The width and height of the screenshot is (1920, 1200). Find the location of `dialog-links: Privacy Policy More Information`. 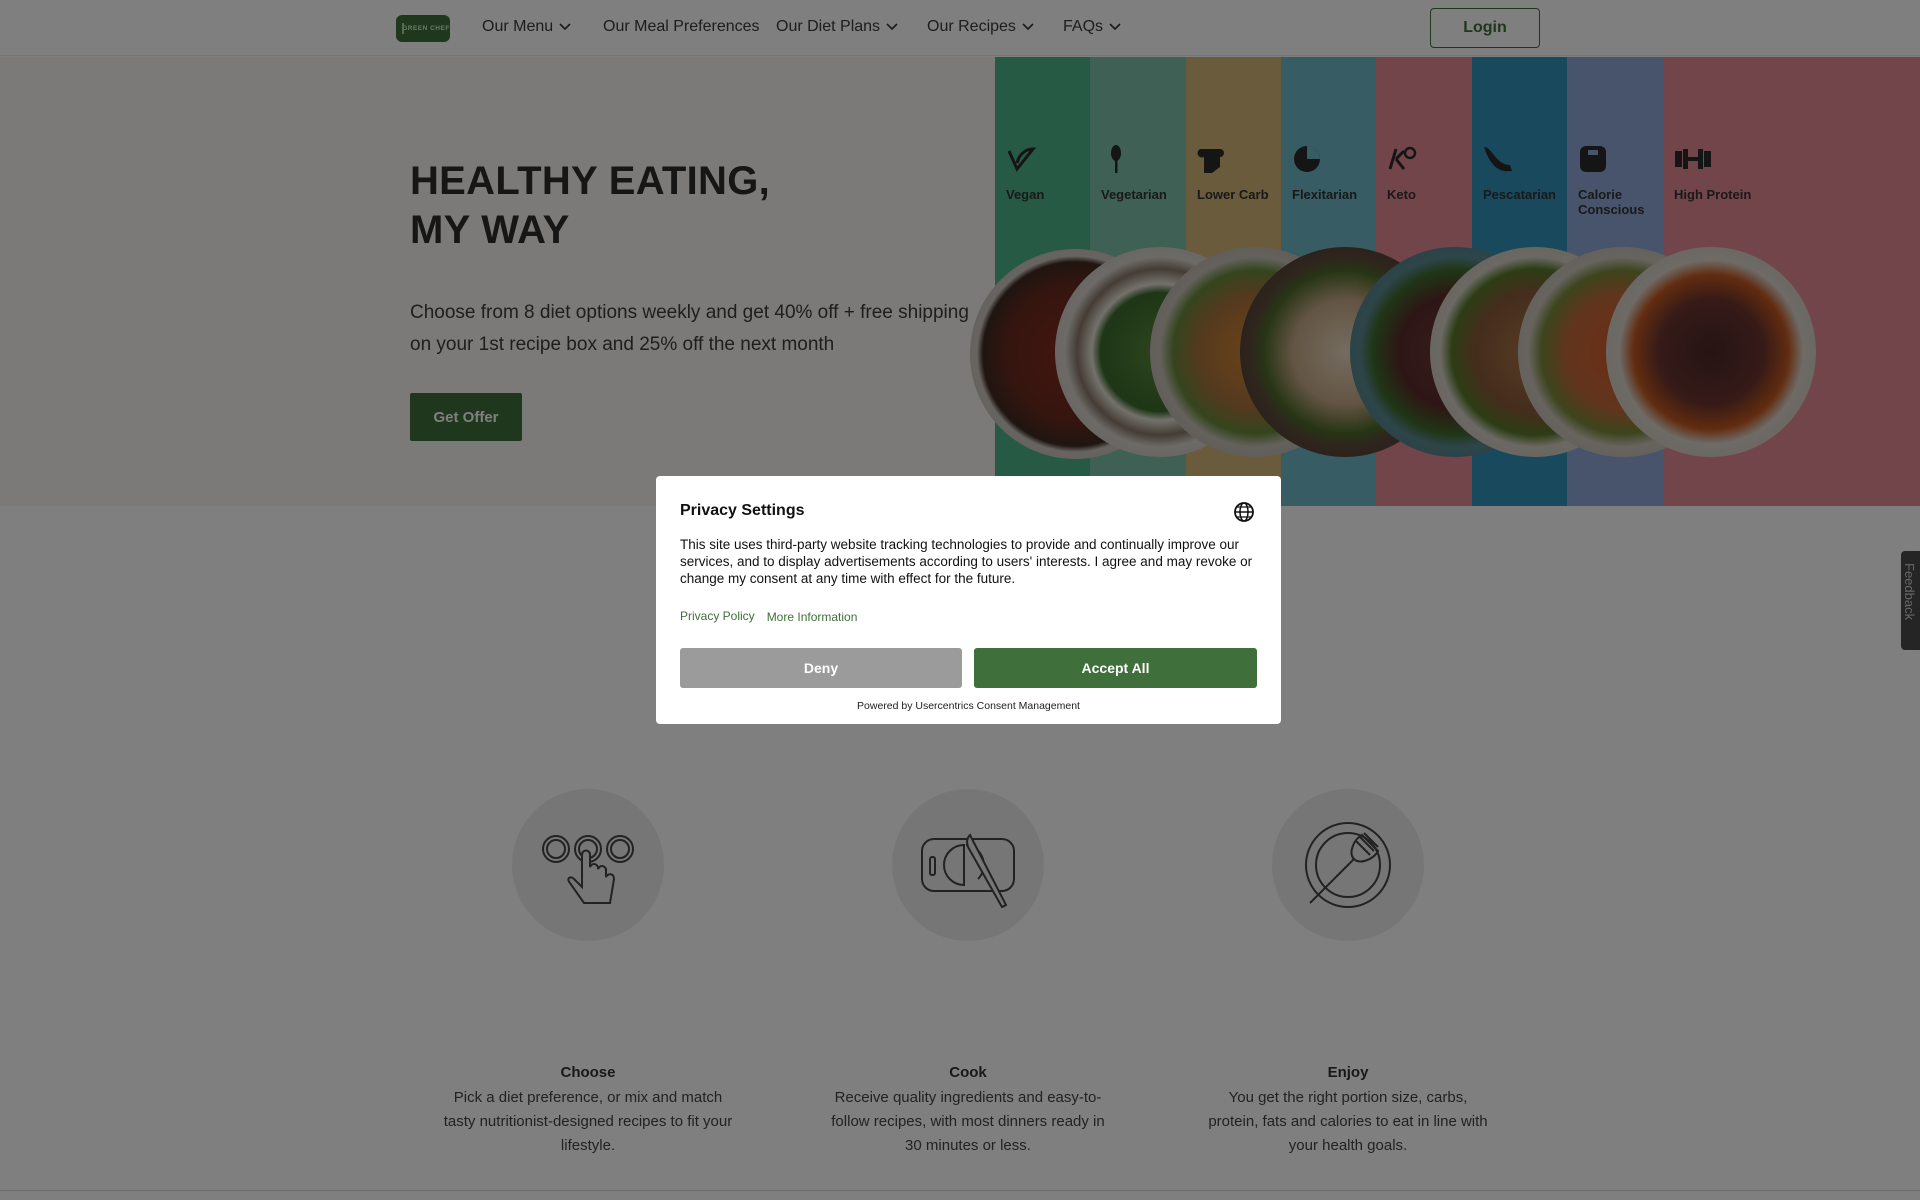

dialog-links: Privacy Policy More Information is located at coordinates (769, 616).